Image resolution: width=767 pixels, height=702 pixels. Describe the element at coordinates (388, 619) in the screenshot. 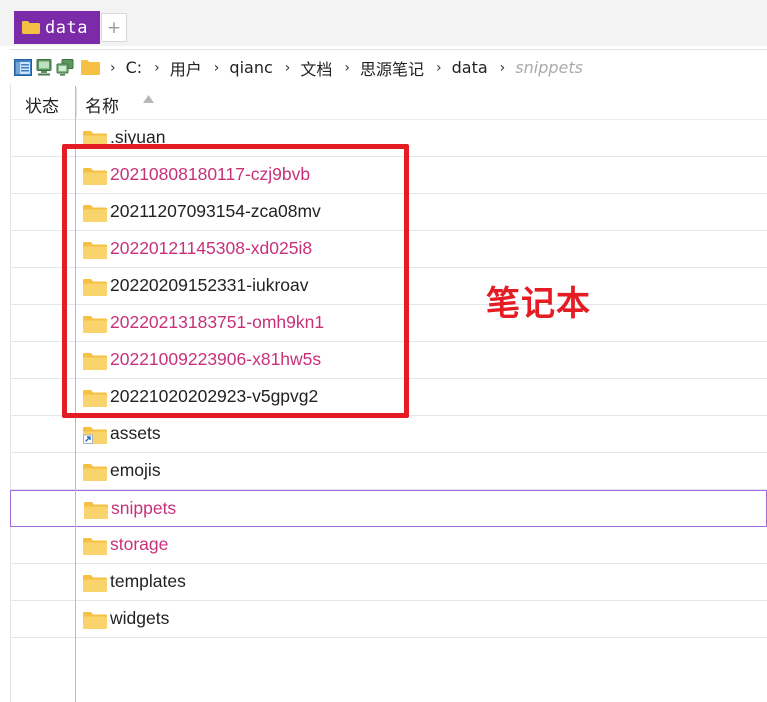

I see `list-item: widgets` at that location.